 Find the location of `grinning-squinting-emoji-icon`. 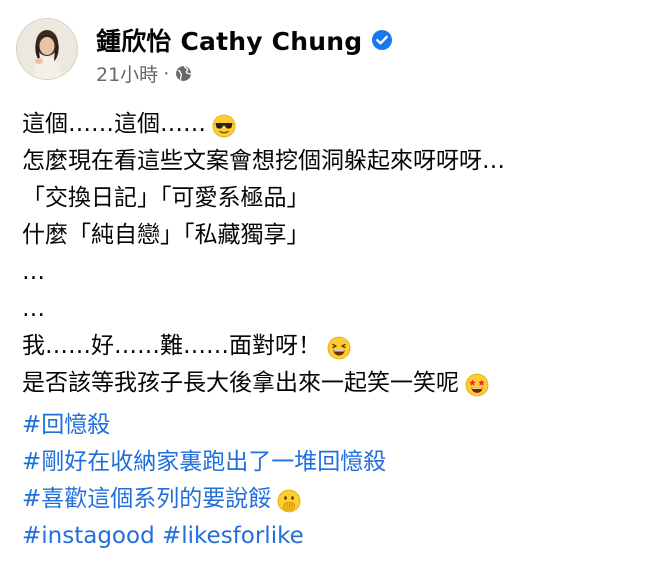

grinning-squinting-emoji-icon is located at coordinates (339, 347).